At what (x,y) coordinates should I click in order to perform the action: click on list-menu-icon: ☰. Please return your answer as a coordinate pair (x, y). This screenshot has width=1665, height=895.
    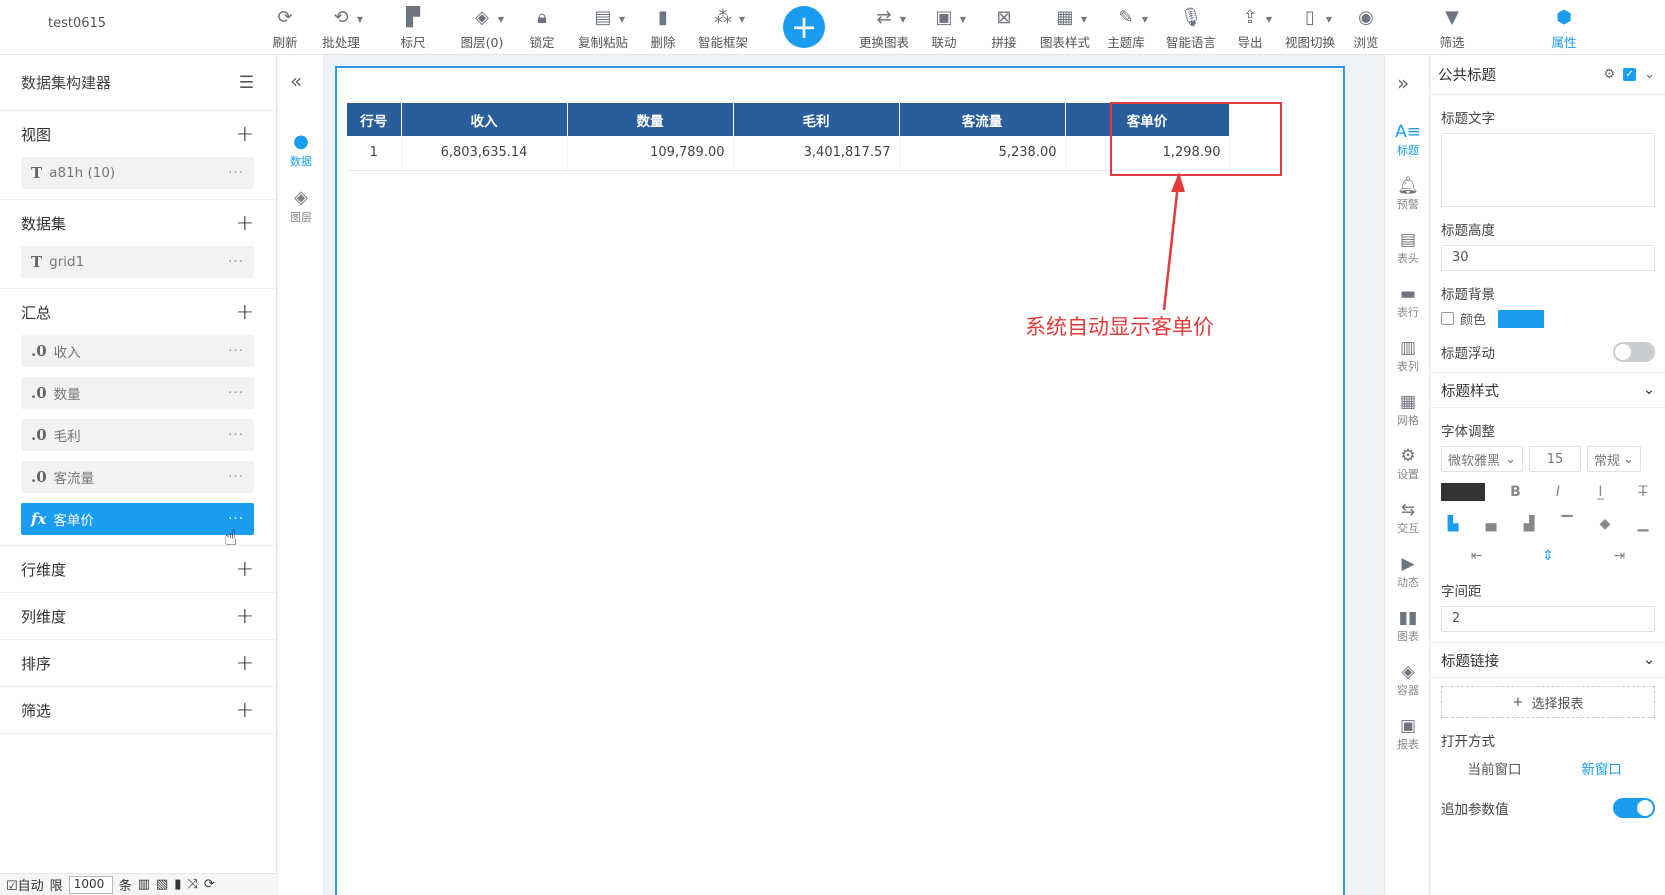
    Looking at the image, I should click on (246, 83).